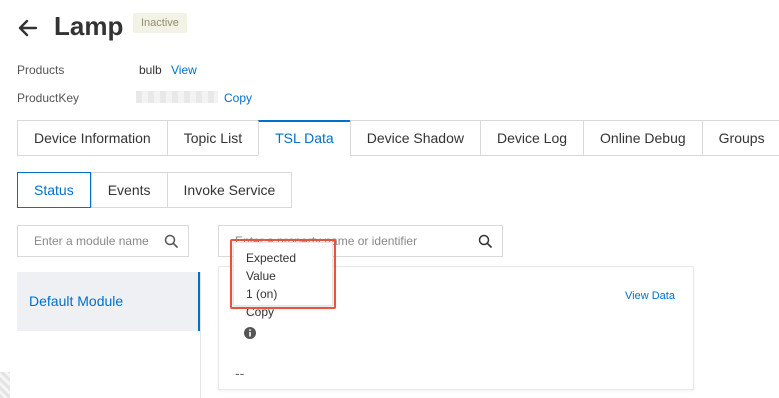  I want to click on tab-topic-list: Topic List, so click(212, 138).